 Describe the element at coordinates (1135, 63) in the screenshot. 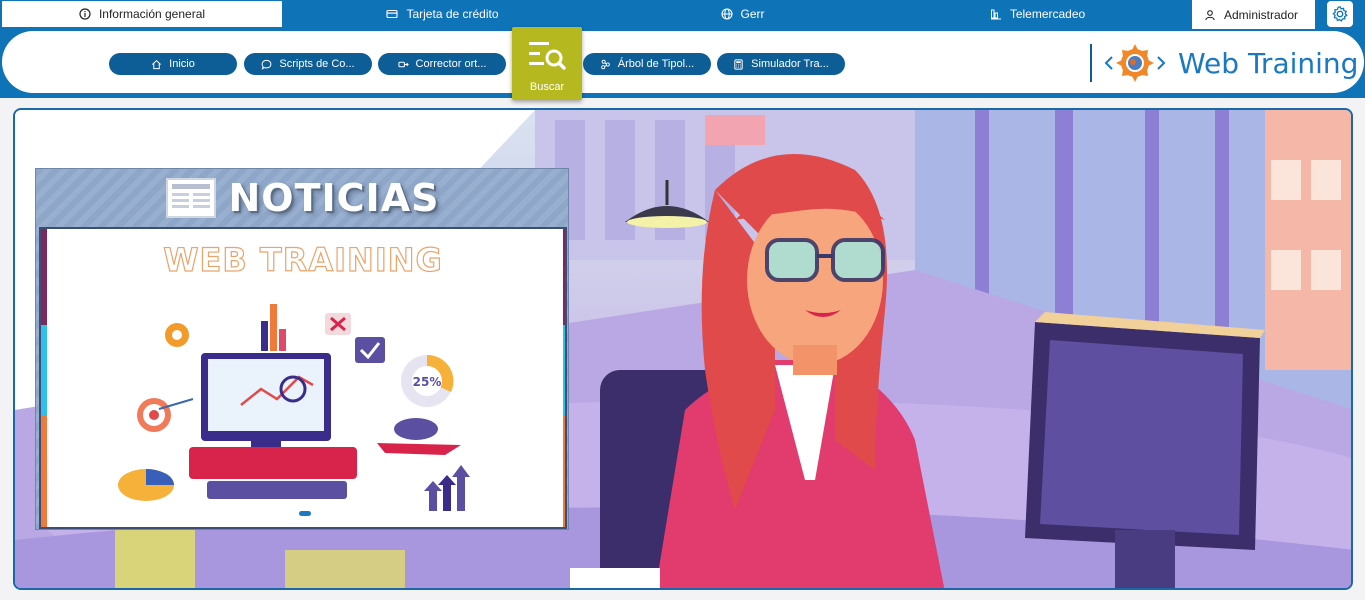

I see `code-sun-logo-icon` at that location.